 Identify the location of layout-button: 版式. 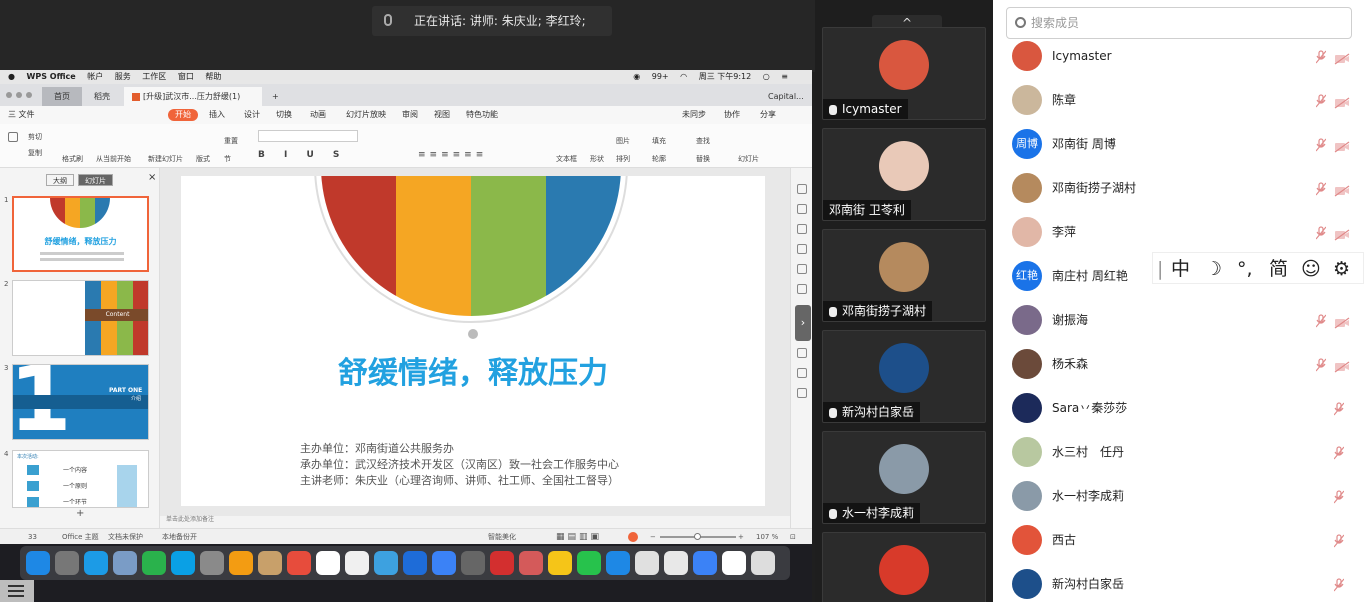
(203, 159).